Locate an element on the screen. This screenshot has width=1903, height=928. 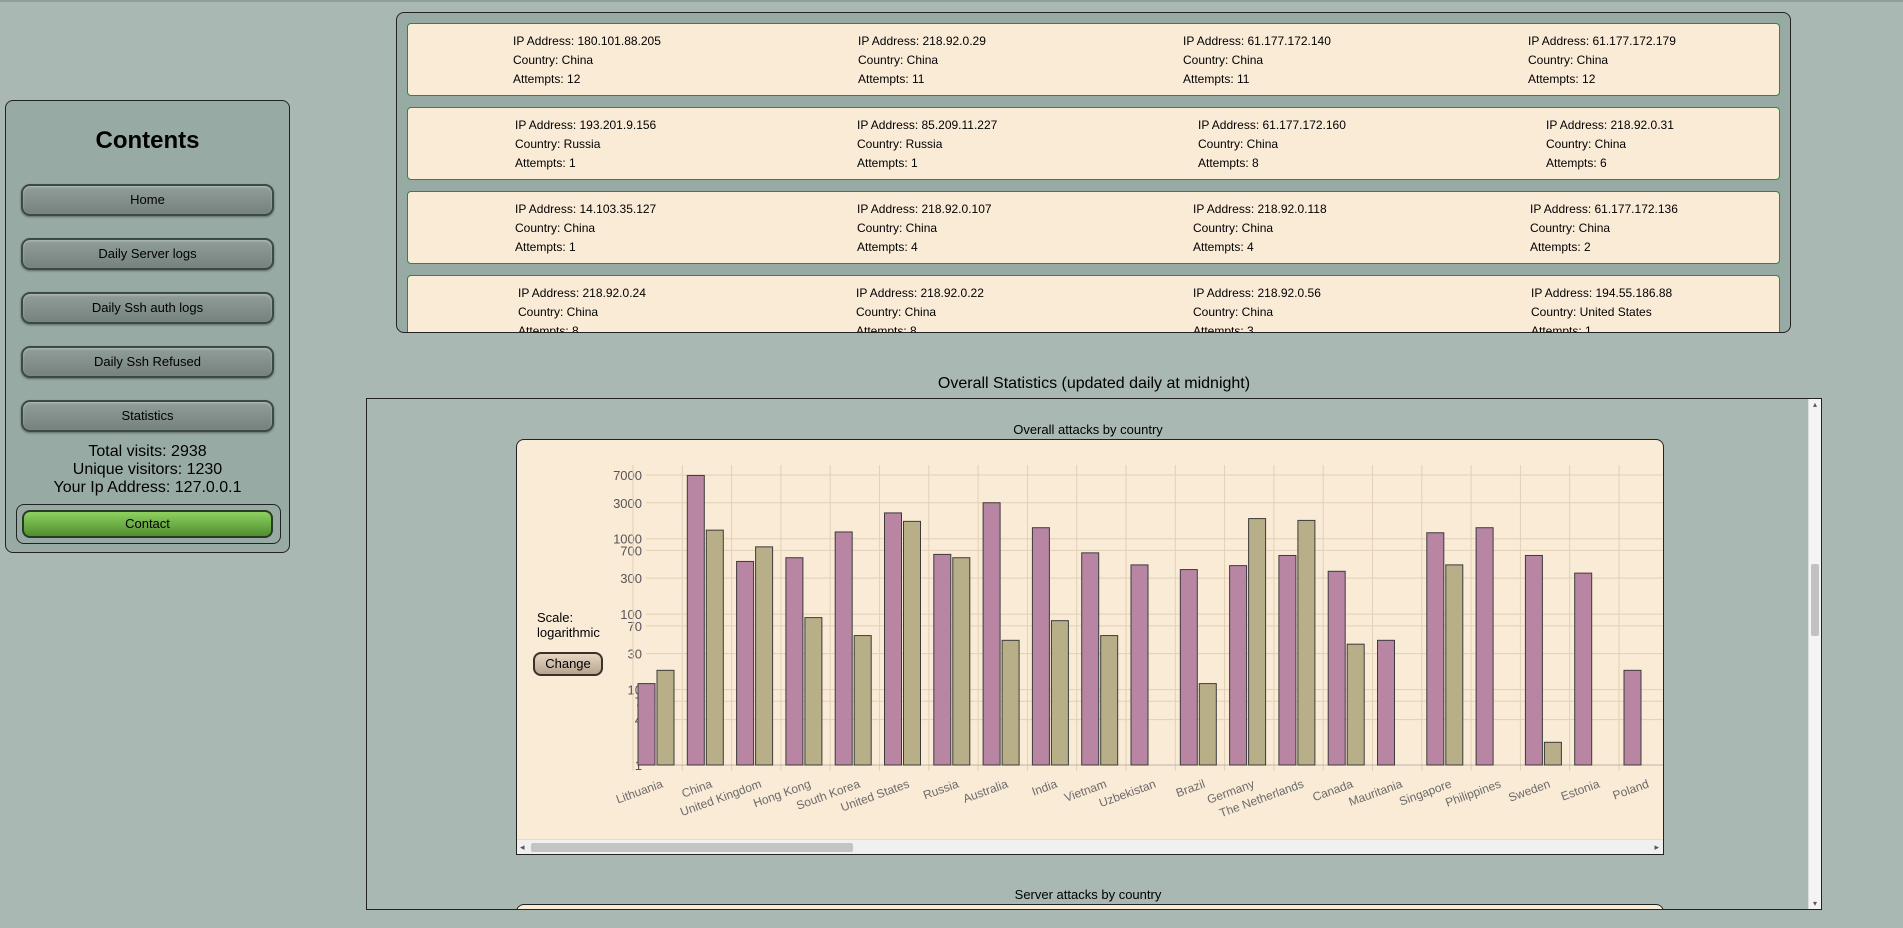
scroll-left-icon: ◂ is located at coordinates (522, 847).